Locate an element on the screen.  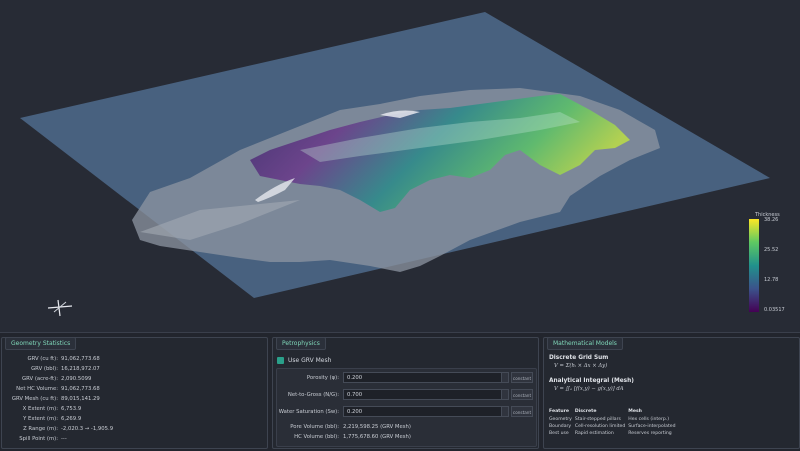
net-to-gross-input: 0.700 is located at coordinates (426, 394).